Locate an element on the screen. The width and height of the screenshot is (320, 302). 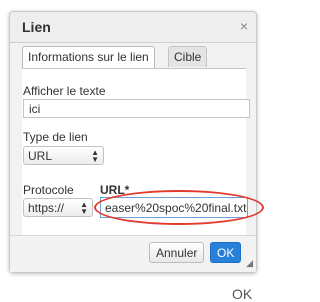
ok-button: OK is located at coordinates (226, 252).